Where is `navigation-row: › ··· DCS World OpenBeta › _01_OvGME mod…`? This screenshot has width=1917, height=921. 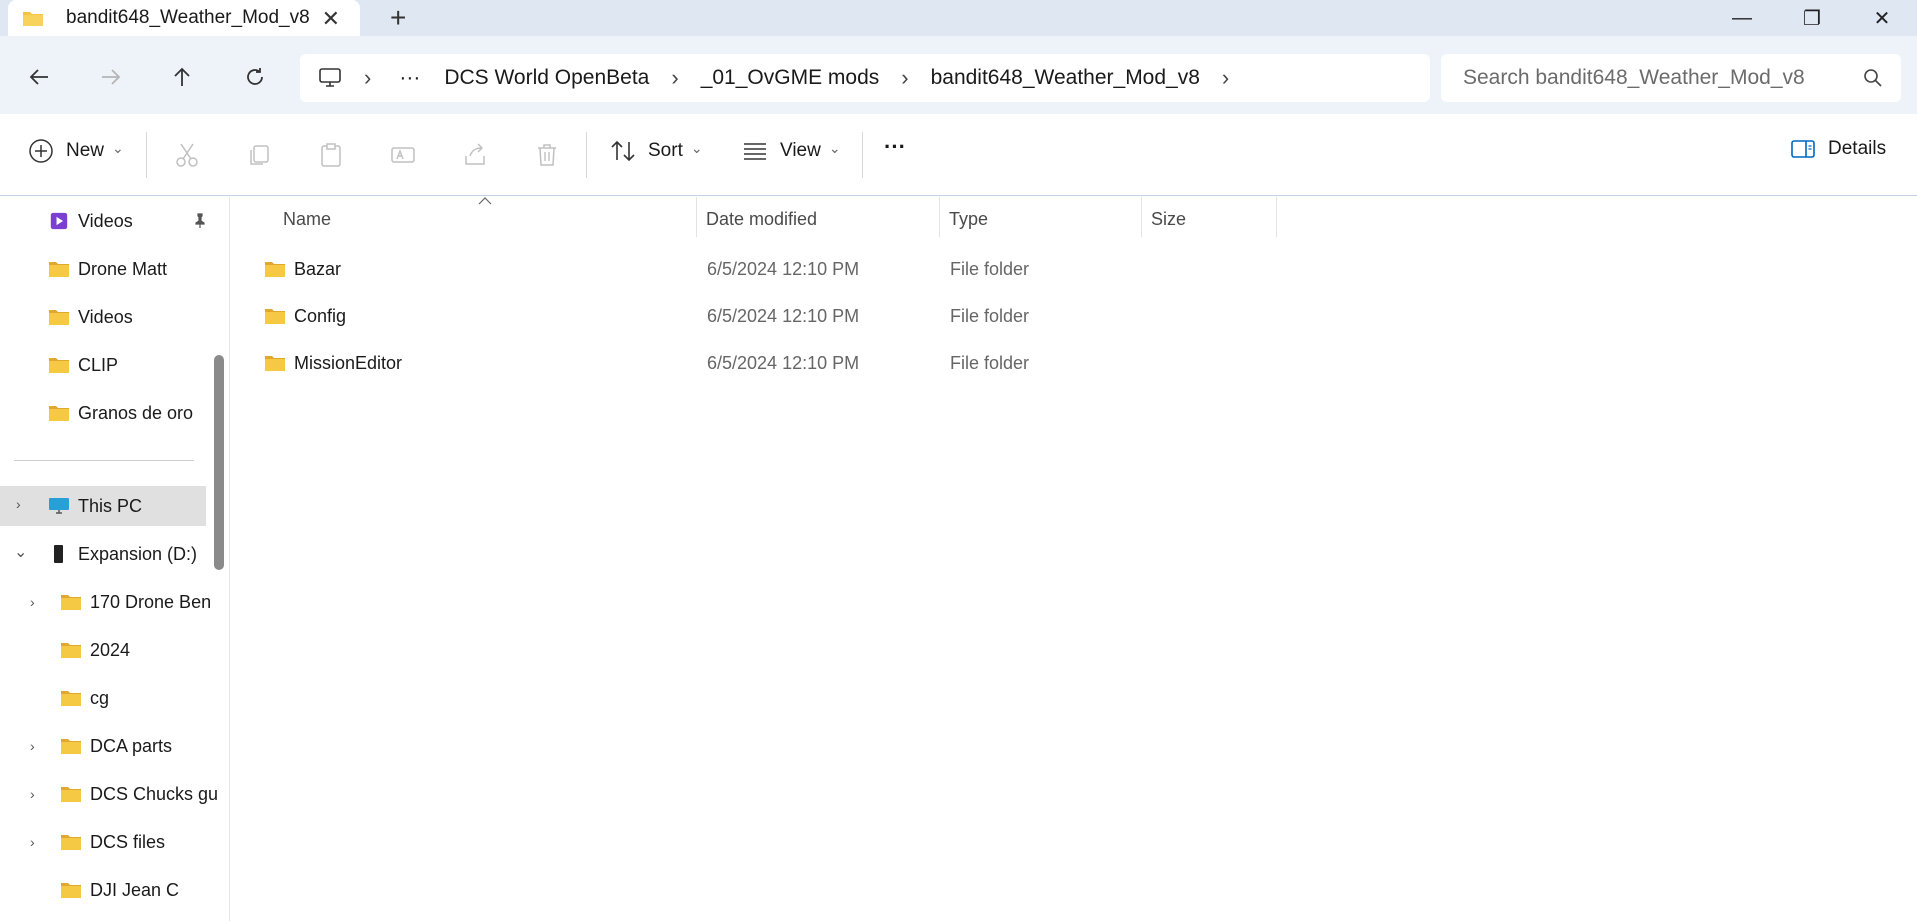 navigation-row: › ··· DCS World OpenBeta › _01_OvGME mod… is located at coordinates (958, 75).